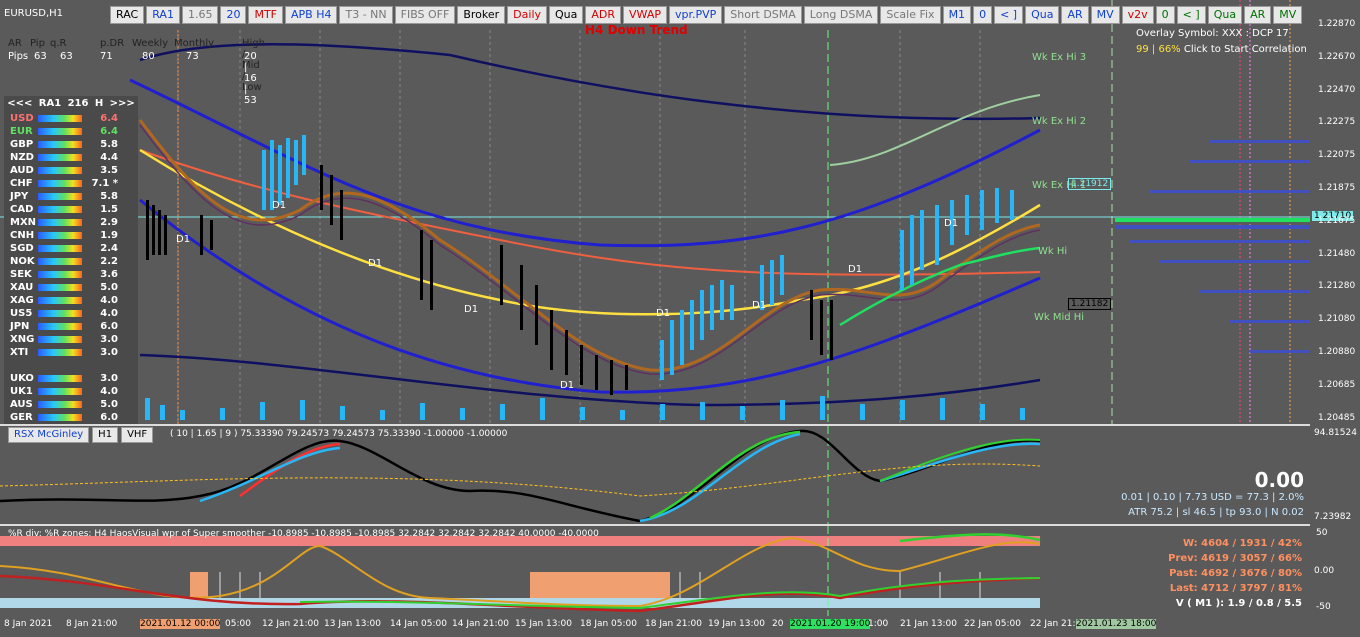  What do you see at coordinates (200, 15) in the screenshot?
I see `toolbar-button: 1.65` at bounding box center [200, 15].